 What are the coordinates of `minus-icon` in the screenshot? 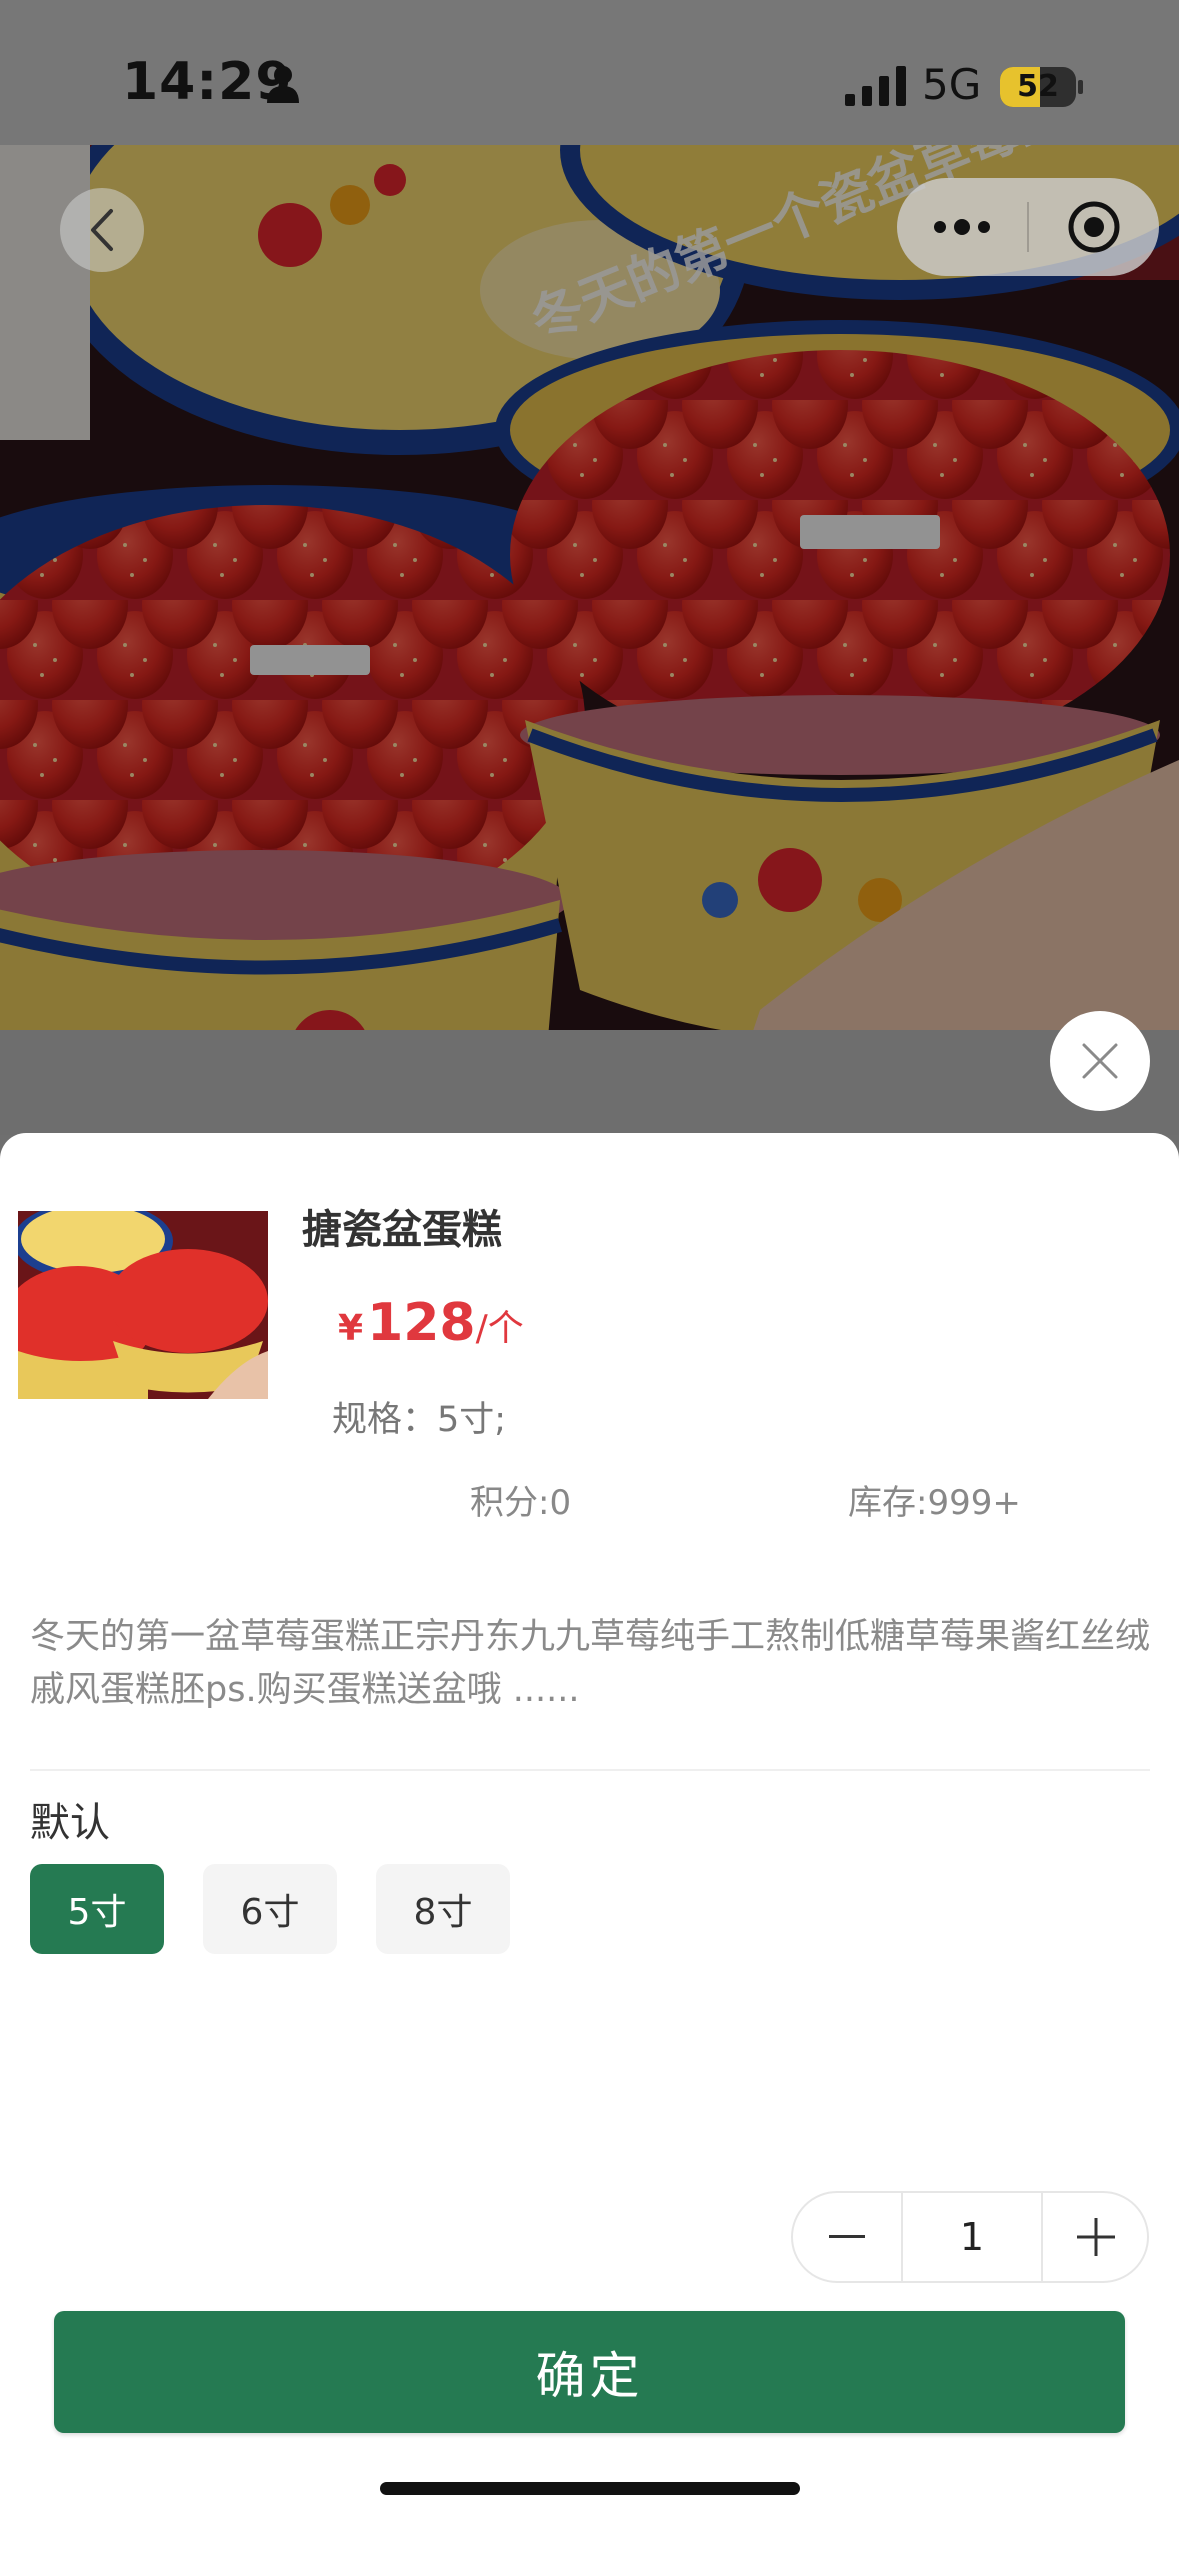 It's located at (847, 2236).